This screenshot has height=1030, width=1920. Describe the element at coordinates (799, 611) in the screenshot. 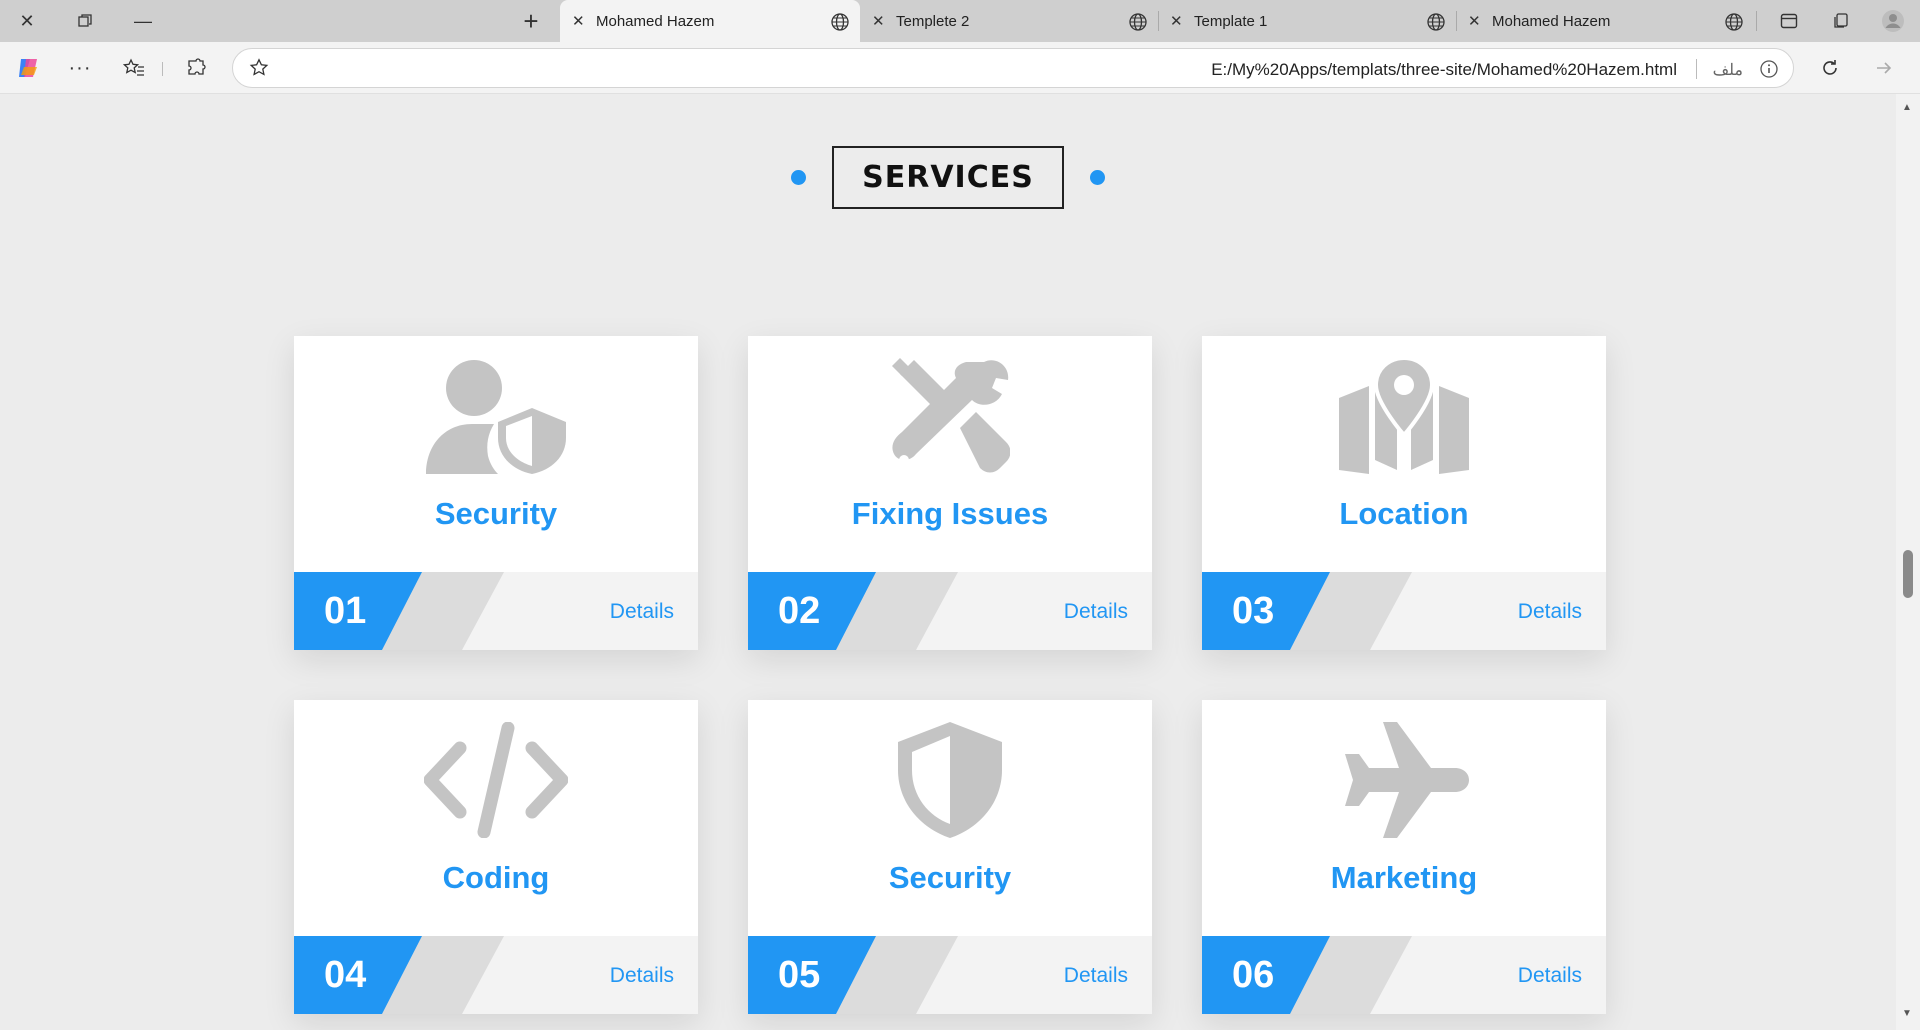

I see `service-number: 02` at that location.